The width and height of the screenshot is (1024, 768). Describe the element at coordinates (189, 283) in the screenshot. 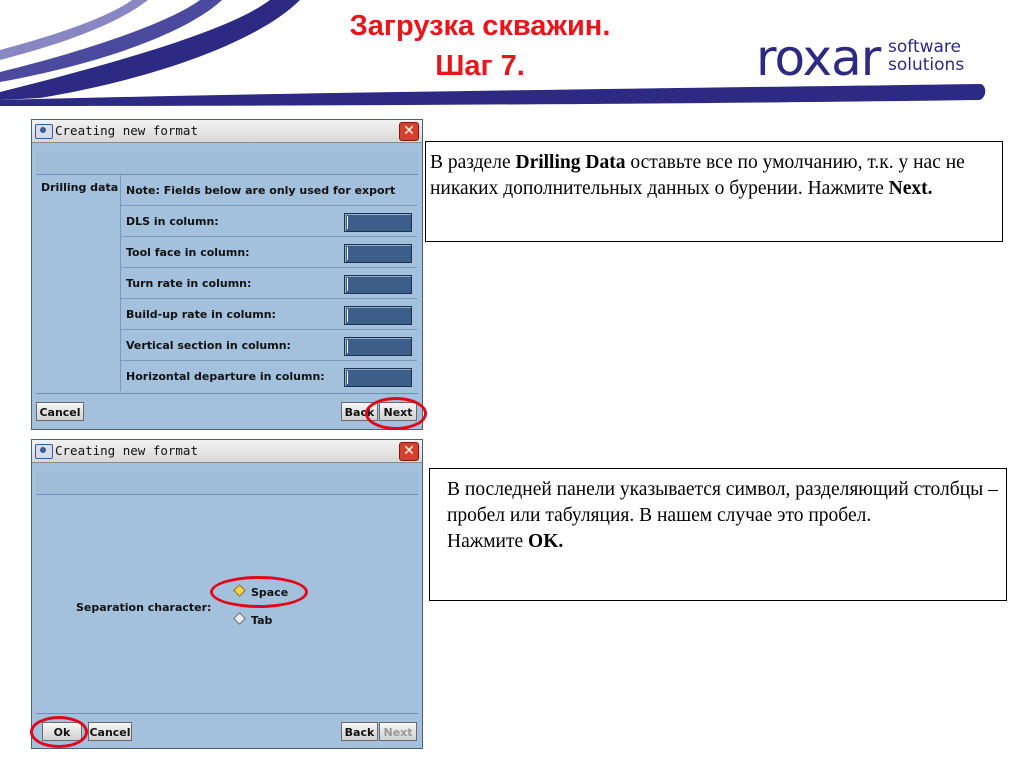

I see `field-label: Turn rate in column:` at that location.